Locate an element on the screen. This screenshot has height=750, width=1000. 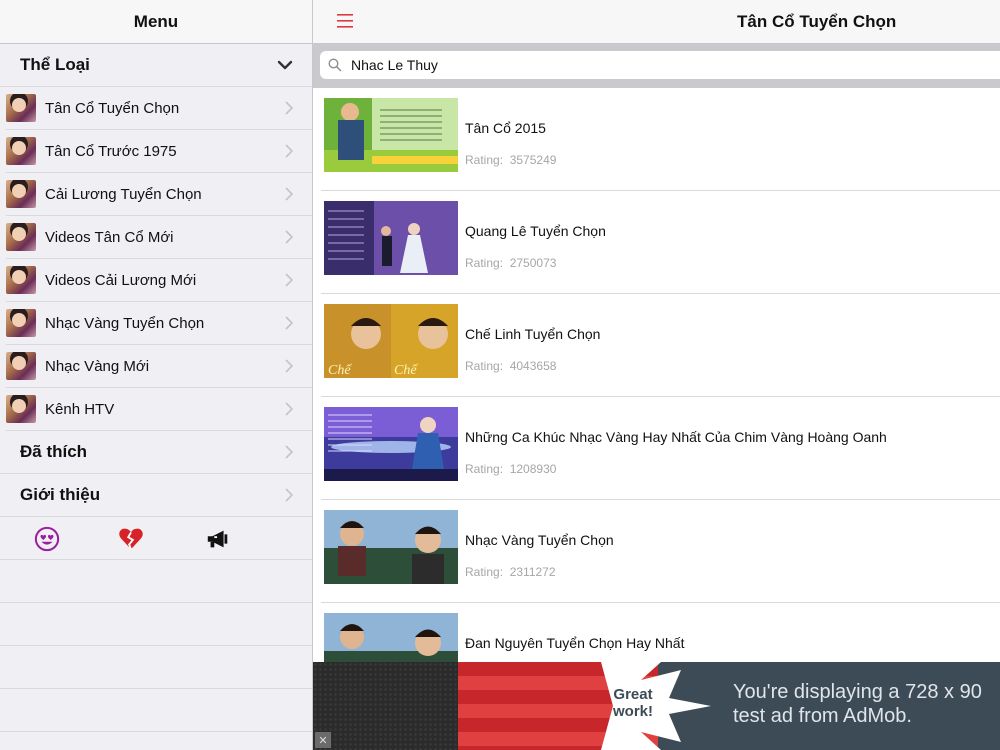
action-icons-row is located at coordinates (156, 538).